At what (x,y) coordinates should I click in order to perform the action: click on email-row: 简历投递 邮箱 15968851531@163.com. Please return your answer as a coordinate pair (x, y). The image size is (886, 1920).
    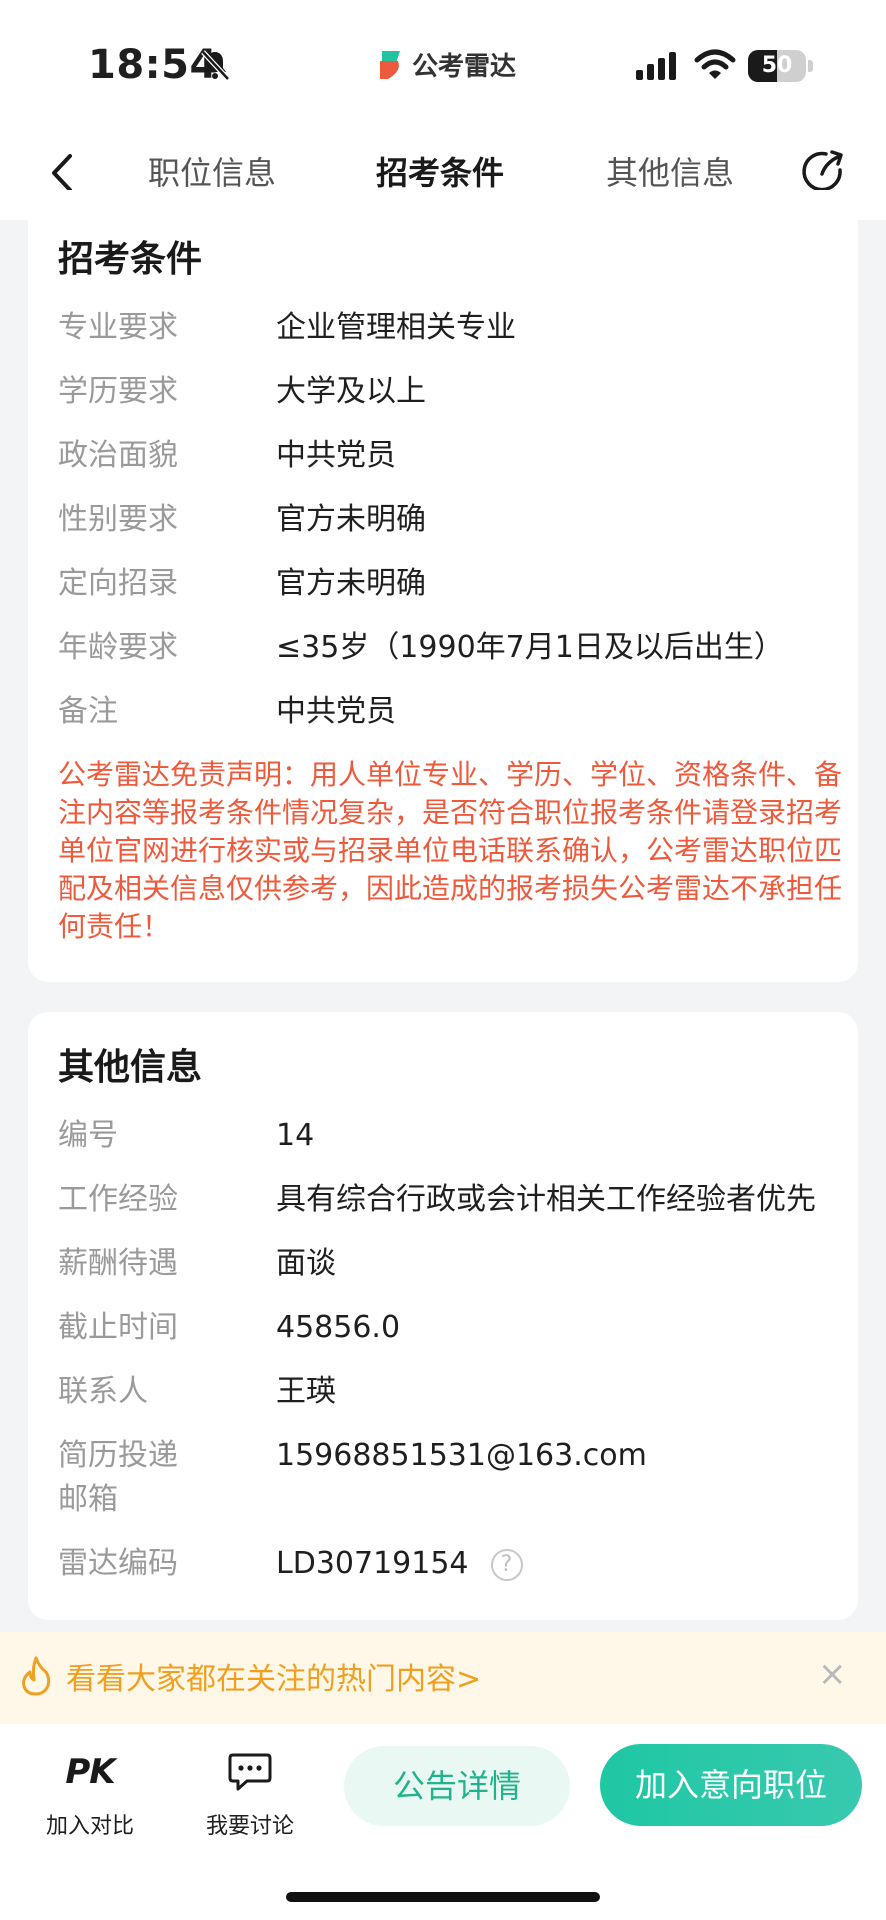
    Looking at the image, I should click on (453, 1480).